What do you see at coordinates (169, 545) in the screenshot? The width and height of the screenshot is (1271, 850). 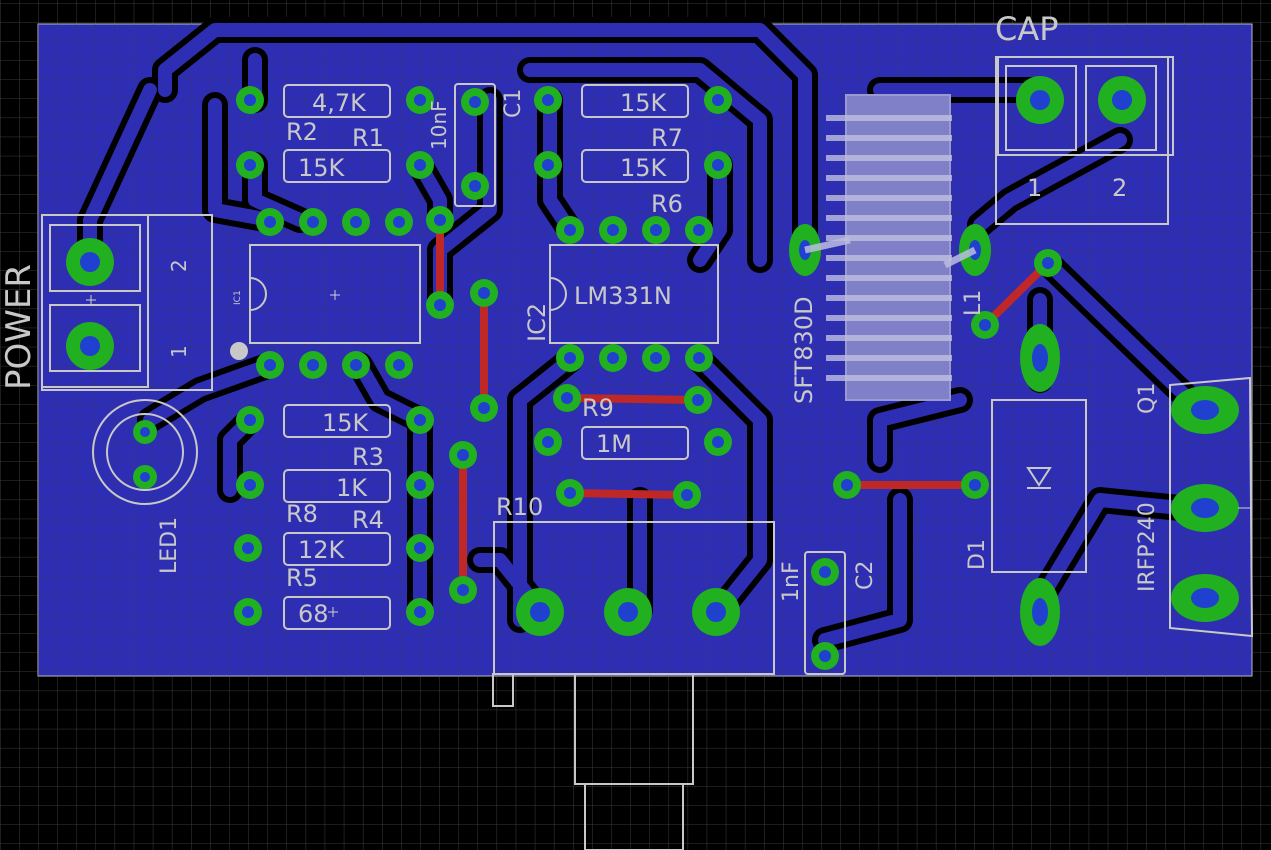 I see `led1-name-label: LED1` at bounding box center [169, 545].